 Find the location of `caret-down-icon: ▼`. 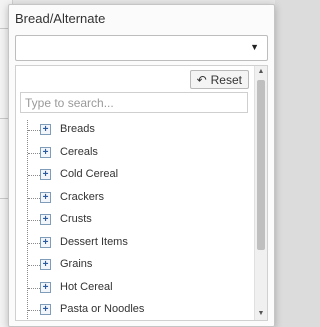

caret-down-icon: ▼ is located at coordinates (254, 47).